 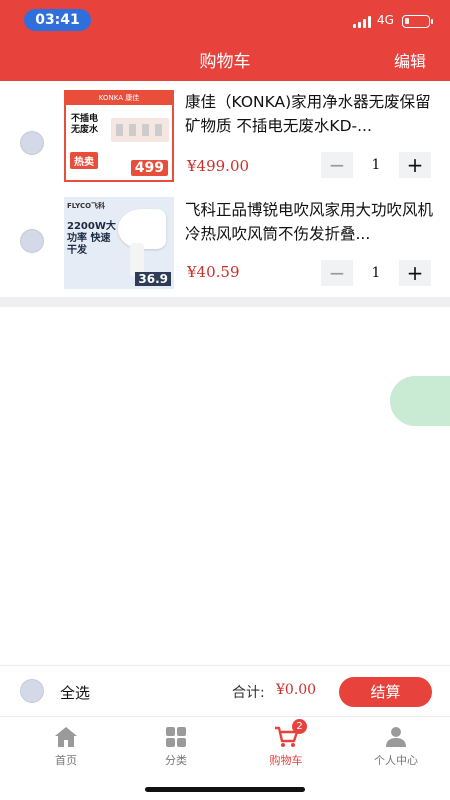 What do you see at coordinates (119, 243) in the screenshot?
I see `product-image: FLYCO飞科 2200W大功率 快速干发 36.9` at bounding box center [119, 243].